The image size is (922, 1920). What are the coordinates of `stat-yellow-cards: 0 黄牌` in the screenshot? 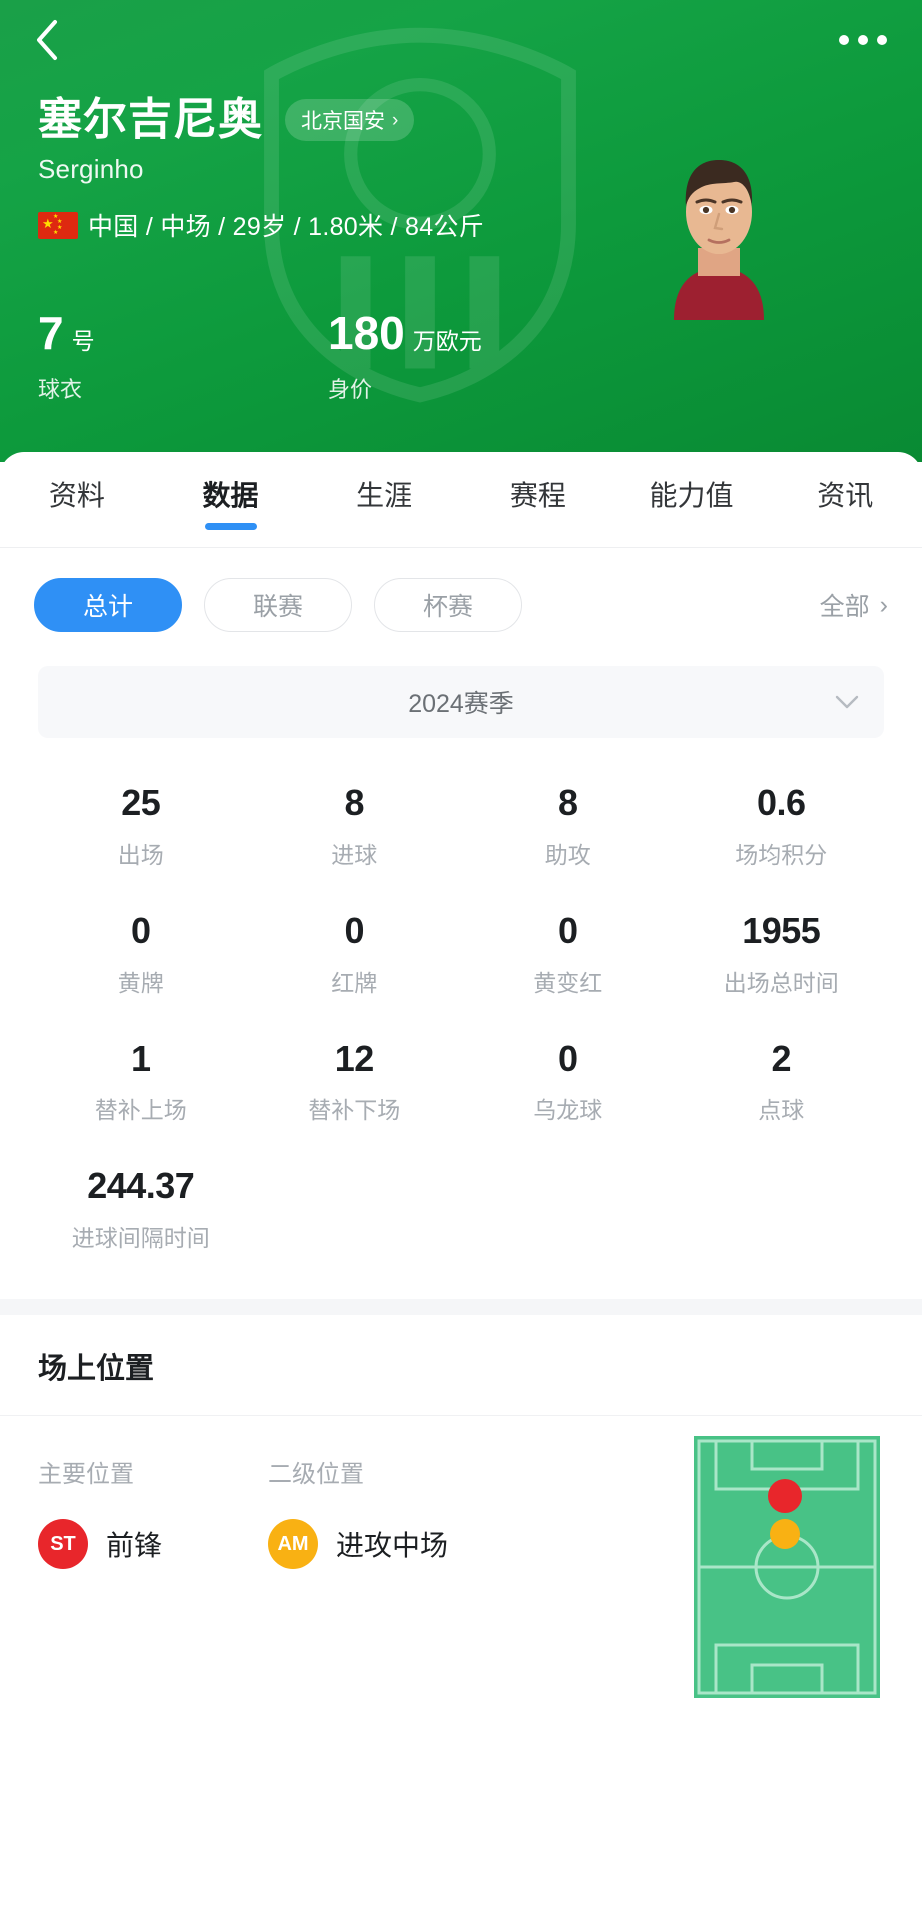 It's located at (141, 953).